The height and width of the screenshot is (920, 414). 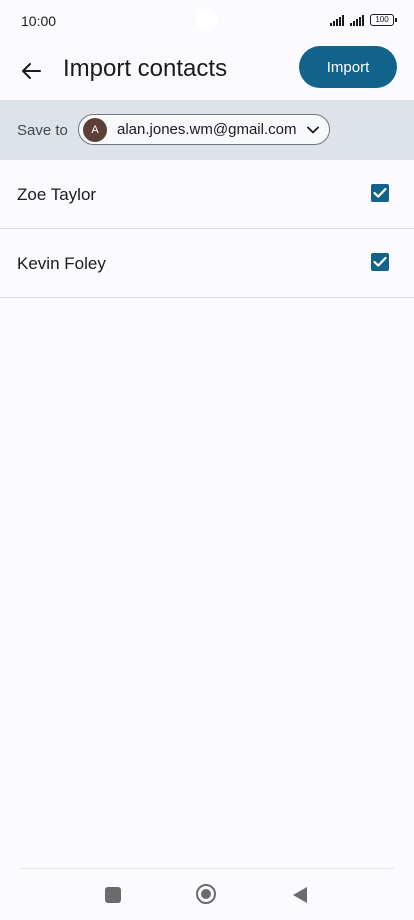 What do you see at coordinates (348, 67) in the screenshot?
I see `import-button: Import` at bounding box center [348, 67].